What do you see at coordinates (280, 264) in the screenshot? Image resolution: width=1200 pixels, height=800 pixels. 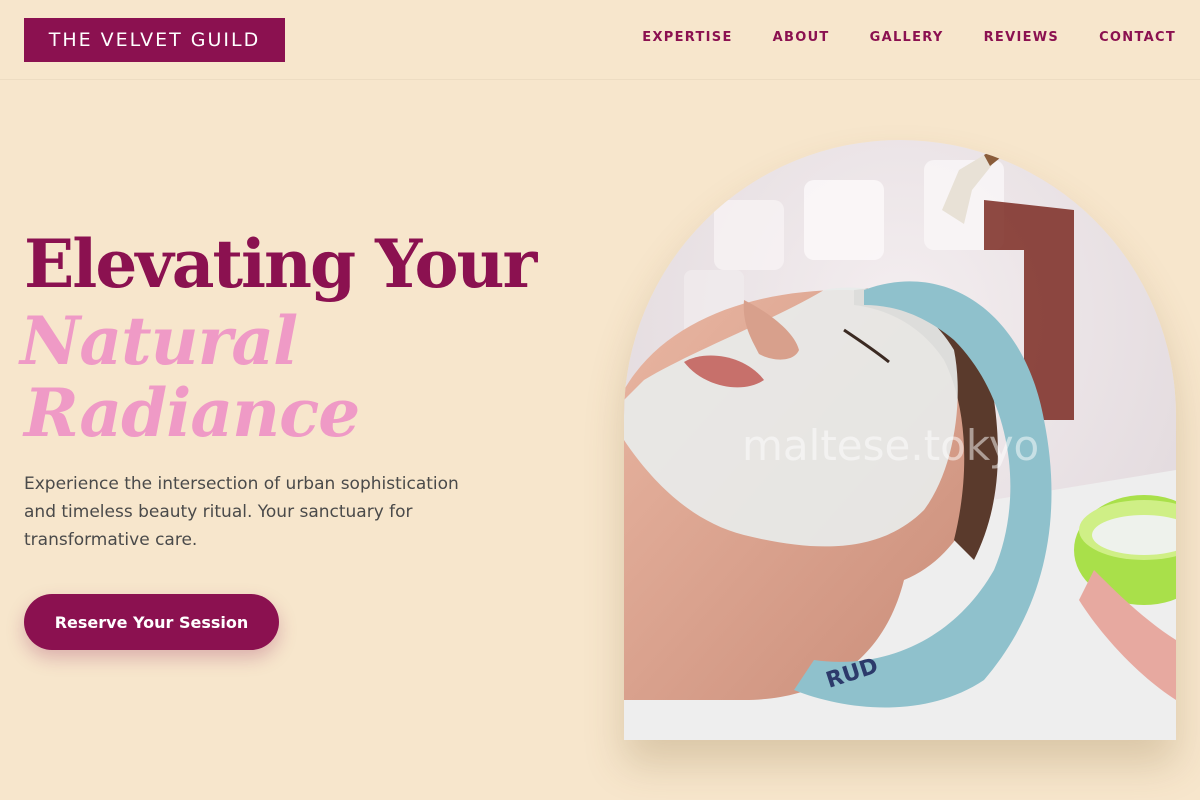 I see `hero-title: Elevating Your` at bounding box center [280, 264].